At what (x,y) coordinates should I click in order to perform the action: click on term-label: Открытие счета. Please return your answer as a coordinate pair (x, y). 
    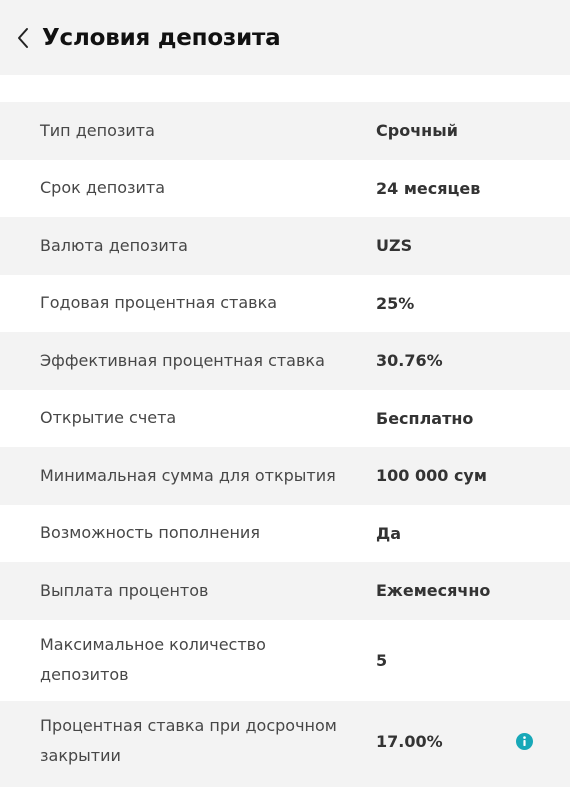
    Looking at the image, I should click on (108, 418).